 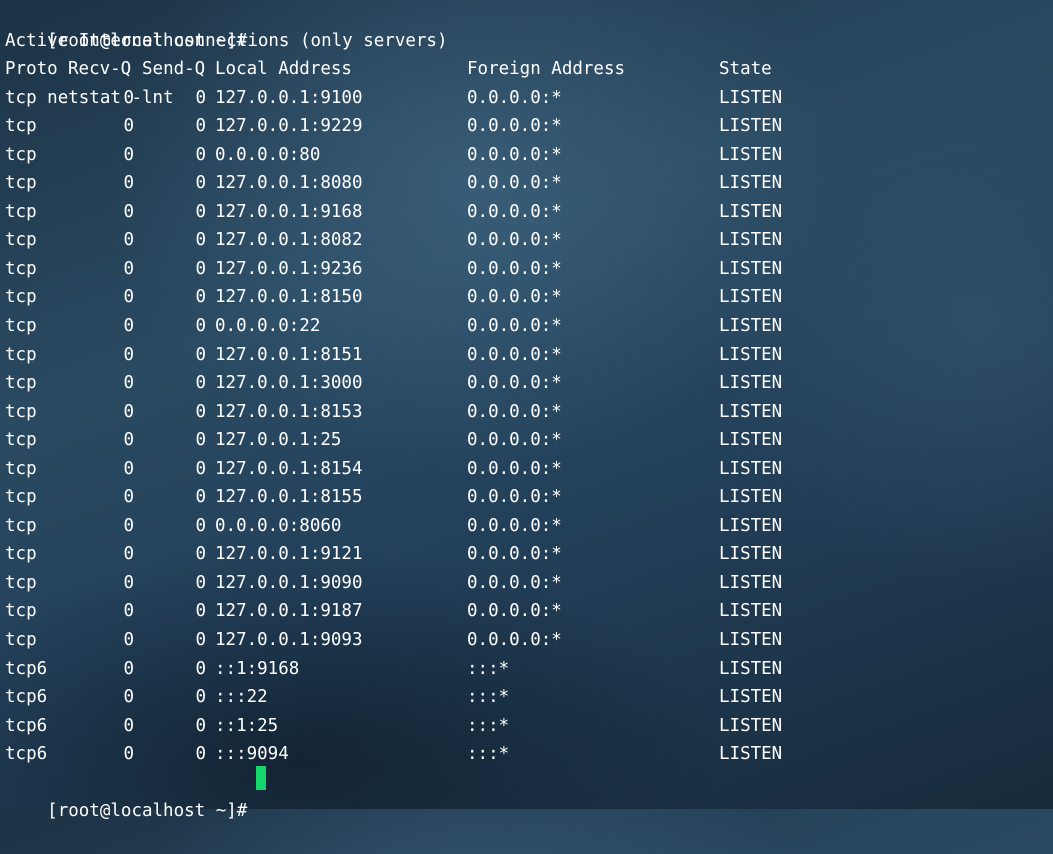 I want to click on row-local-address: 127.0.0.1:8154, so click(x=289, y=468).